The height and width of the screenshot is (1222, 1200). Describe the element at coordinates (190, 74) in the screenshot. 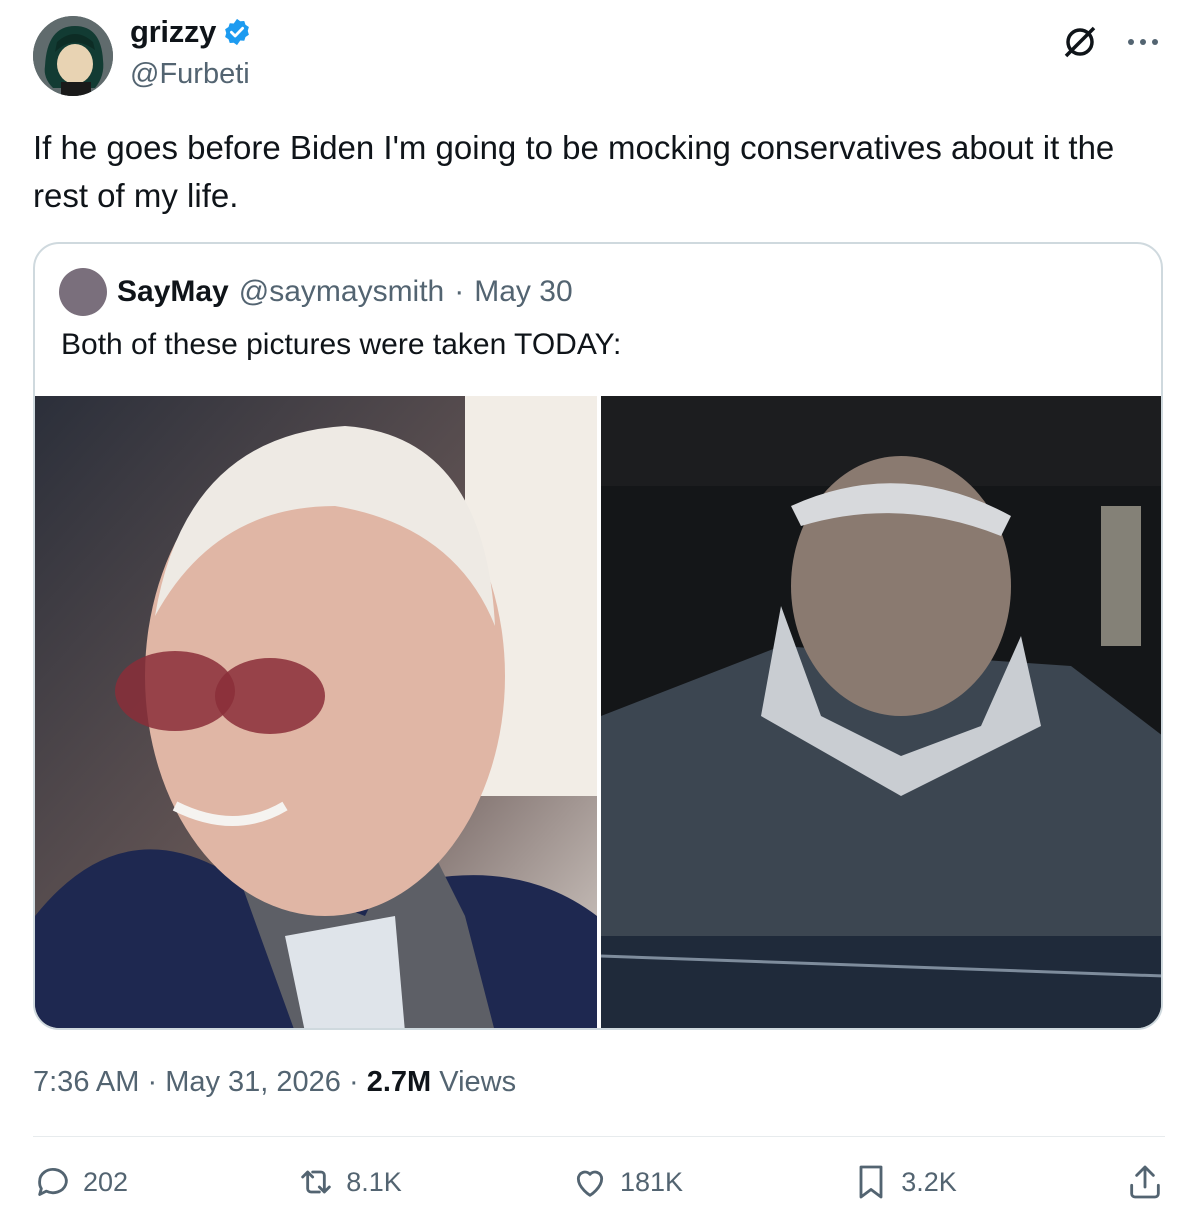

I see `author-handle: @Furbeti` at that location.